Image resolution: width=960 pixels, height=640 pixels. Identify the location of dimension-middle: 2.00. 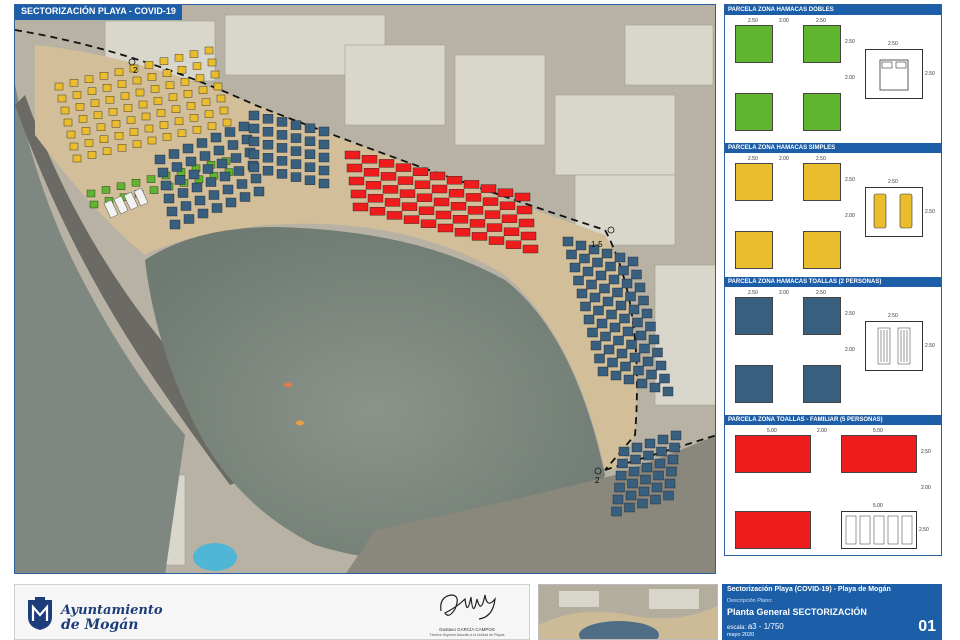
(850, 350).